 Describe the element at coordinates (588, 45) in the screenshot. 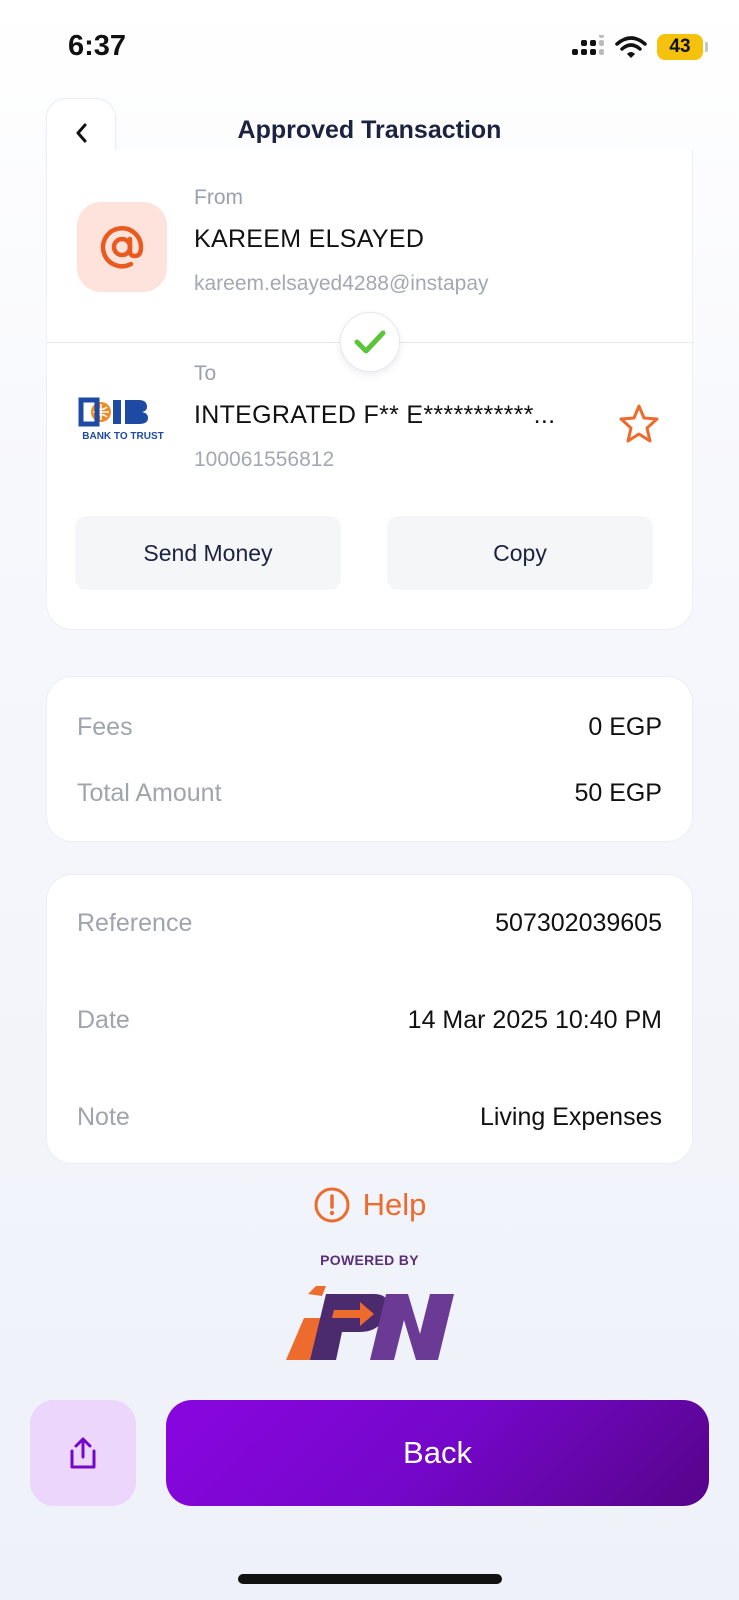

I see `signal-icon` at that location.